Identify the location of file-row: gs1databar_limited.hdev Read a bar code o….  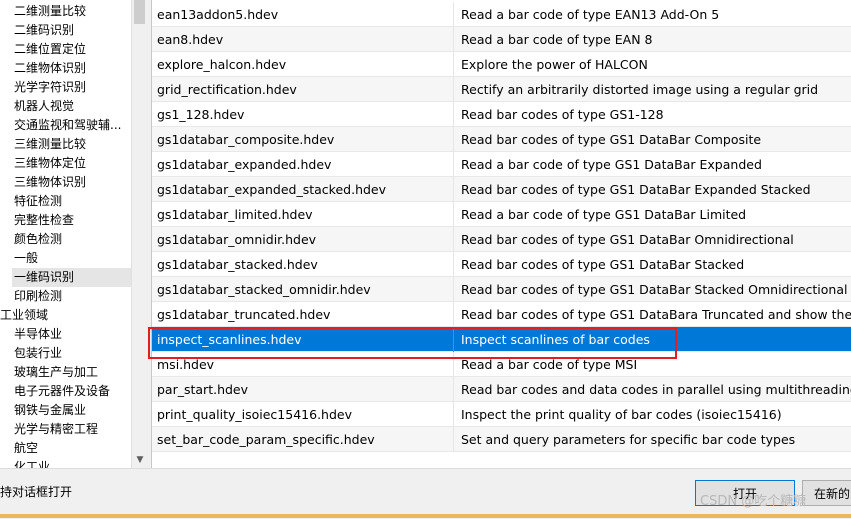
(501, 214).